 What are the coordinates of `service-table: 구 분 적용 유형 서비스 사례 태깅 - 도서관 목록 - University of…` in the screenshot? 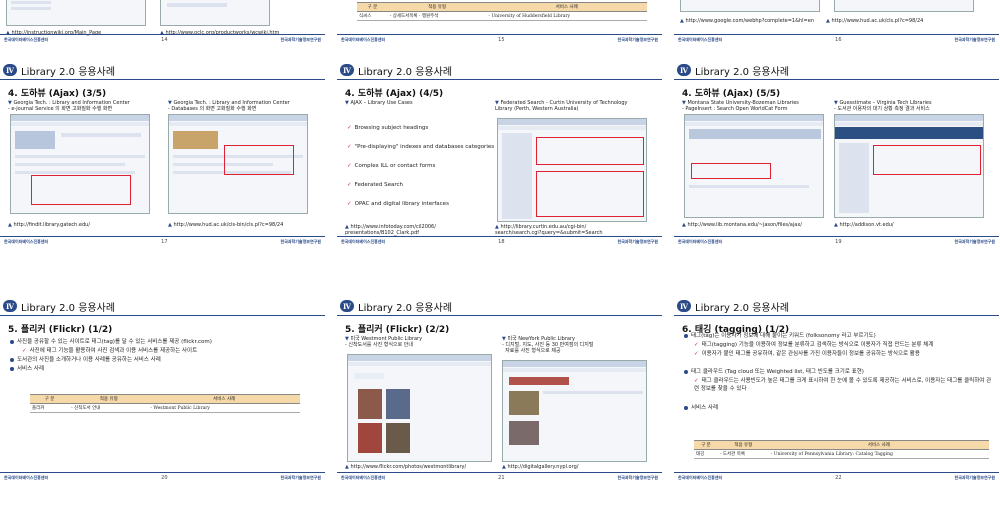 It's located at (841, 449).